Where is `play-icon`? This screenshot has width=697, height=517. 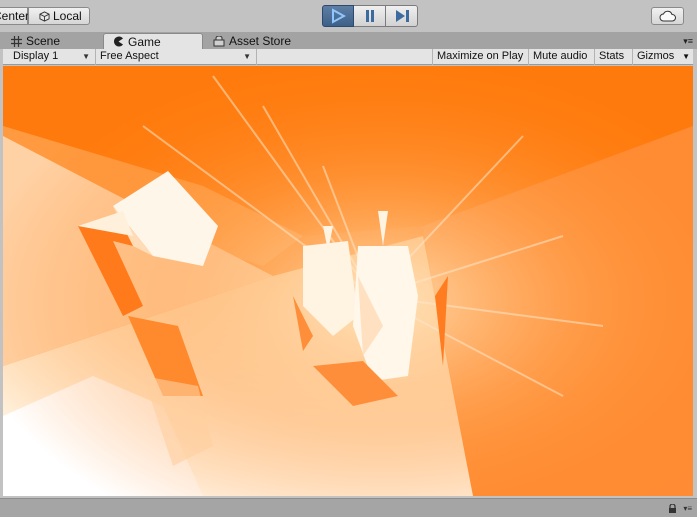
play-icon is located at coordinates (339, 16).